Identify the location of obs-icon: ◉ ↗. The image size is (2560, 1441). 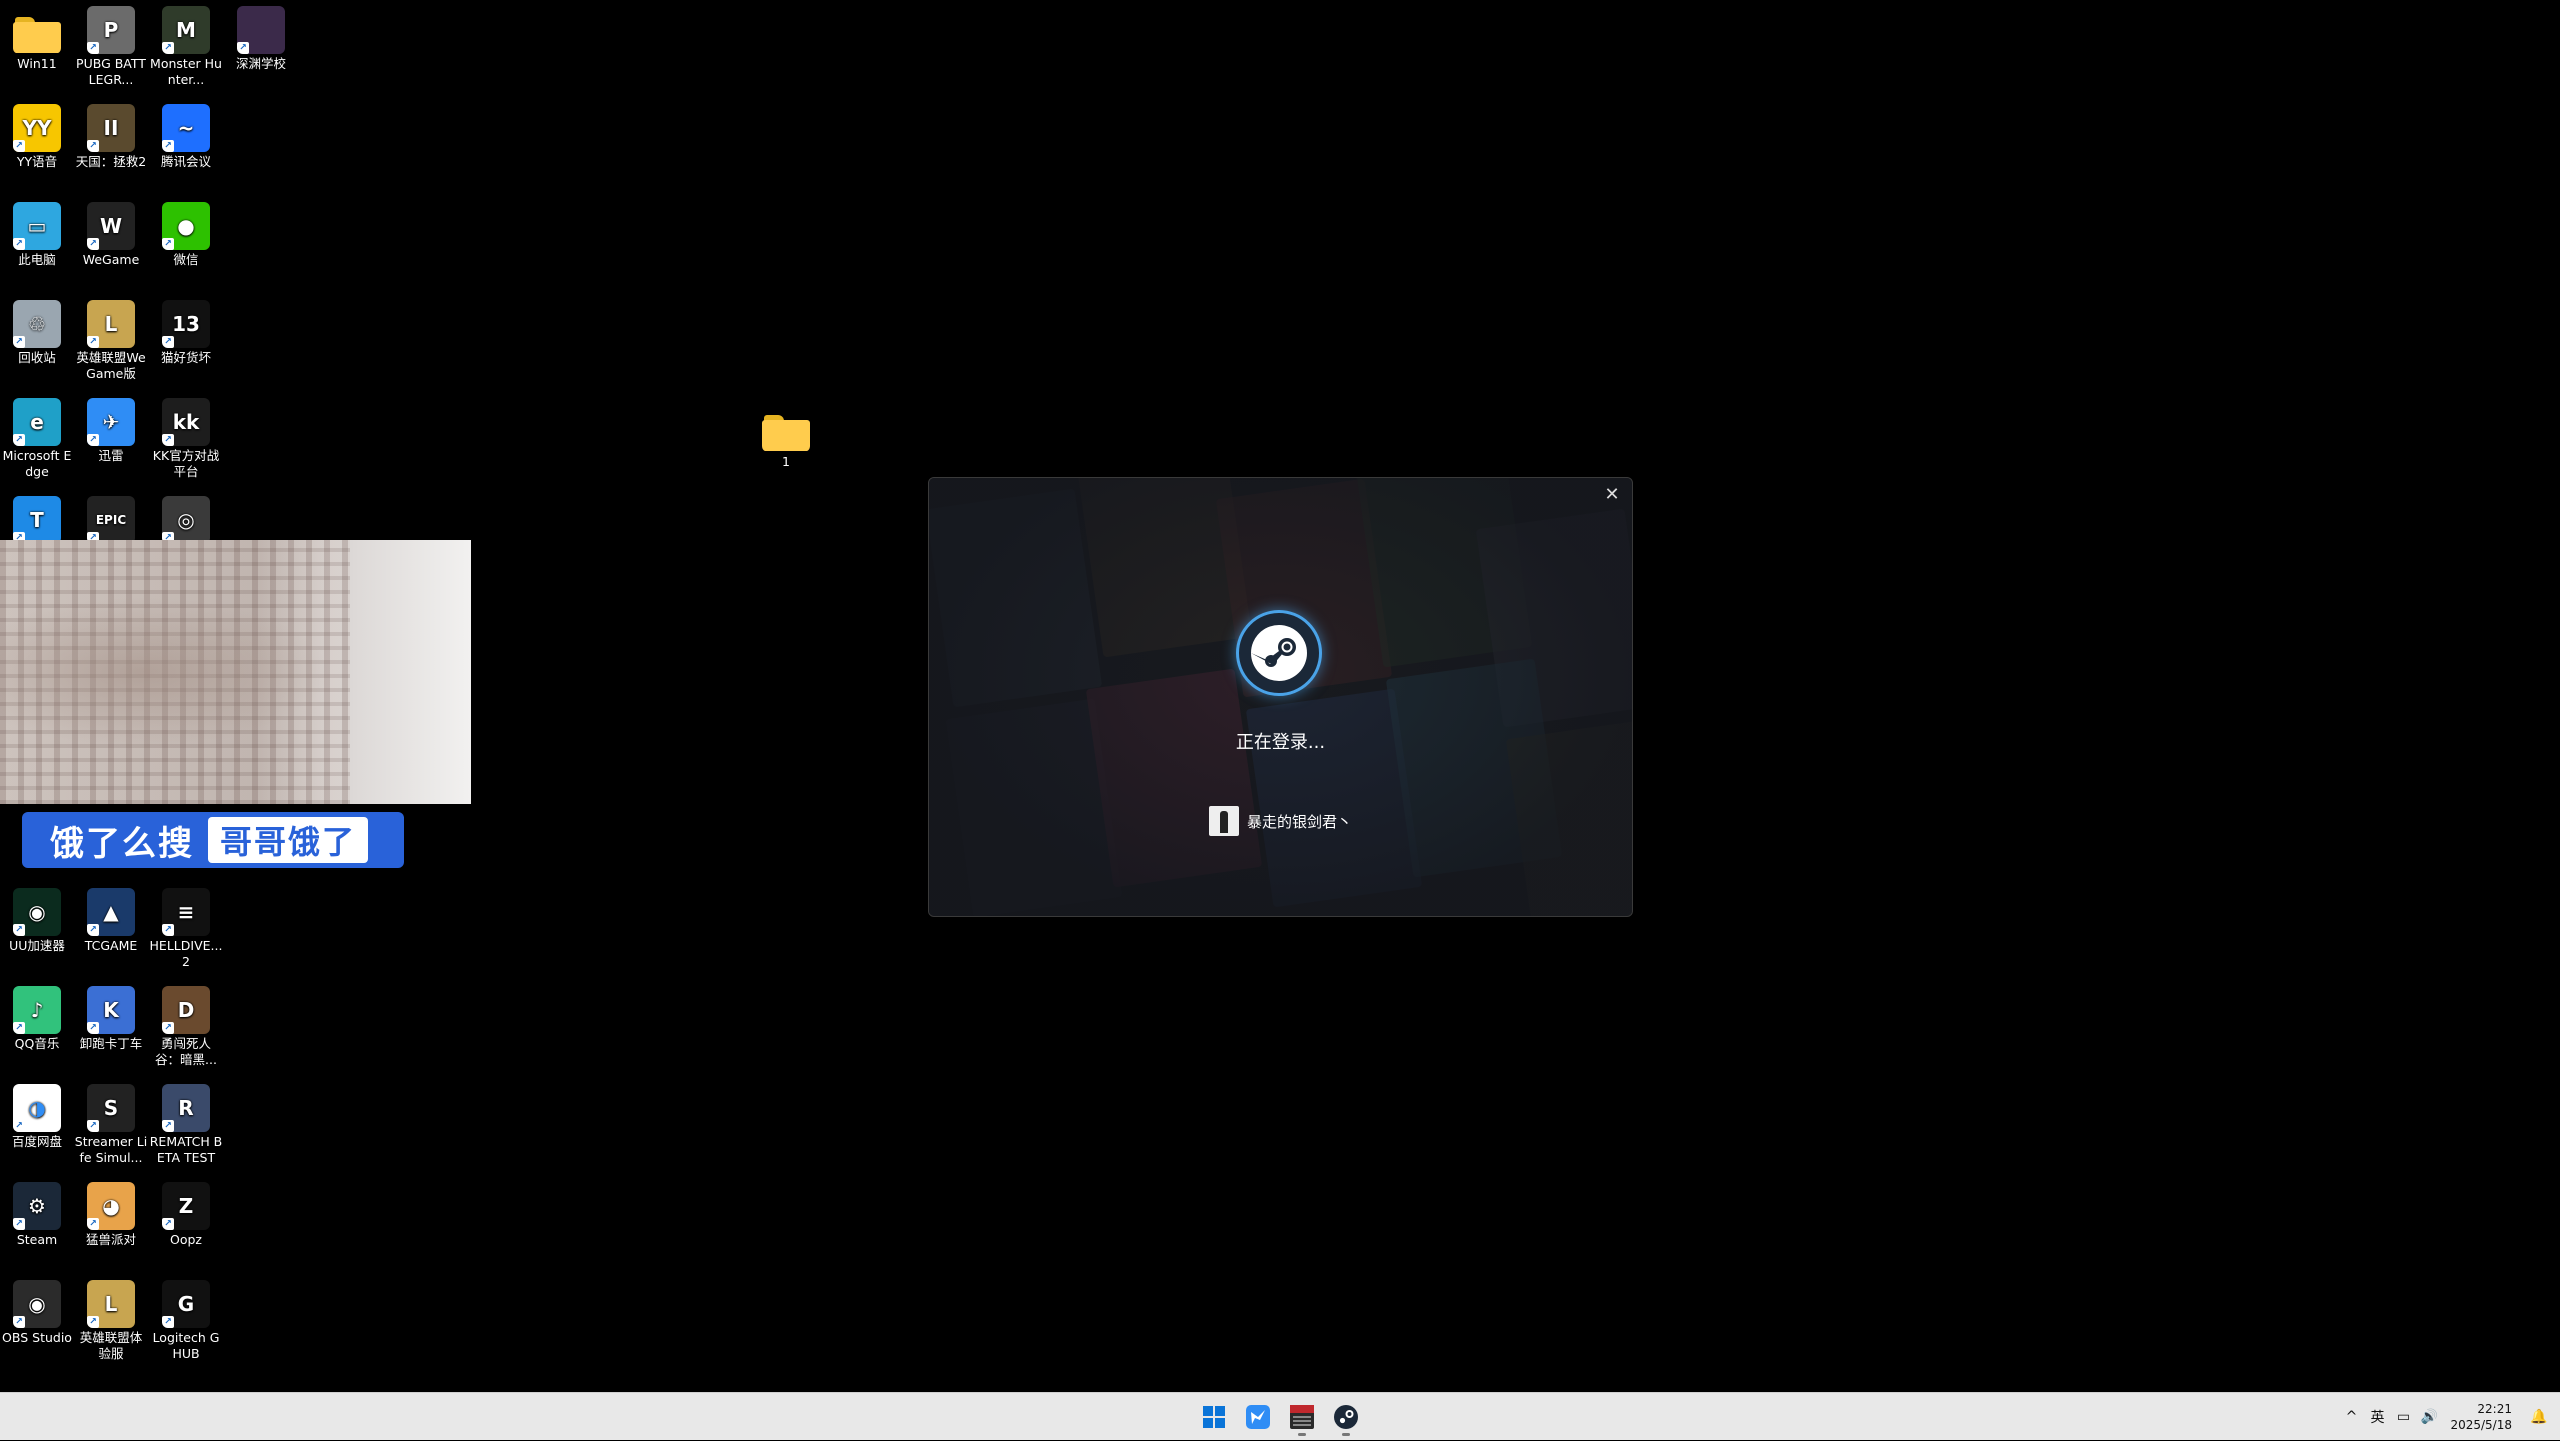
(37, 1304).